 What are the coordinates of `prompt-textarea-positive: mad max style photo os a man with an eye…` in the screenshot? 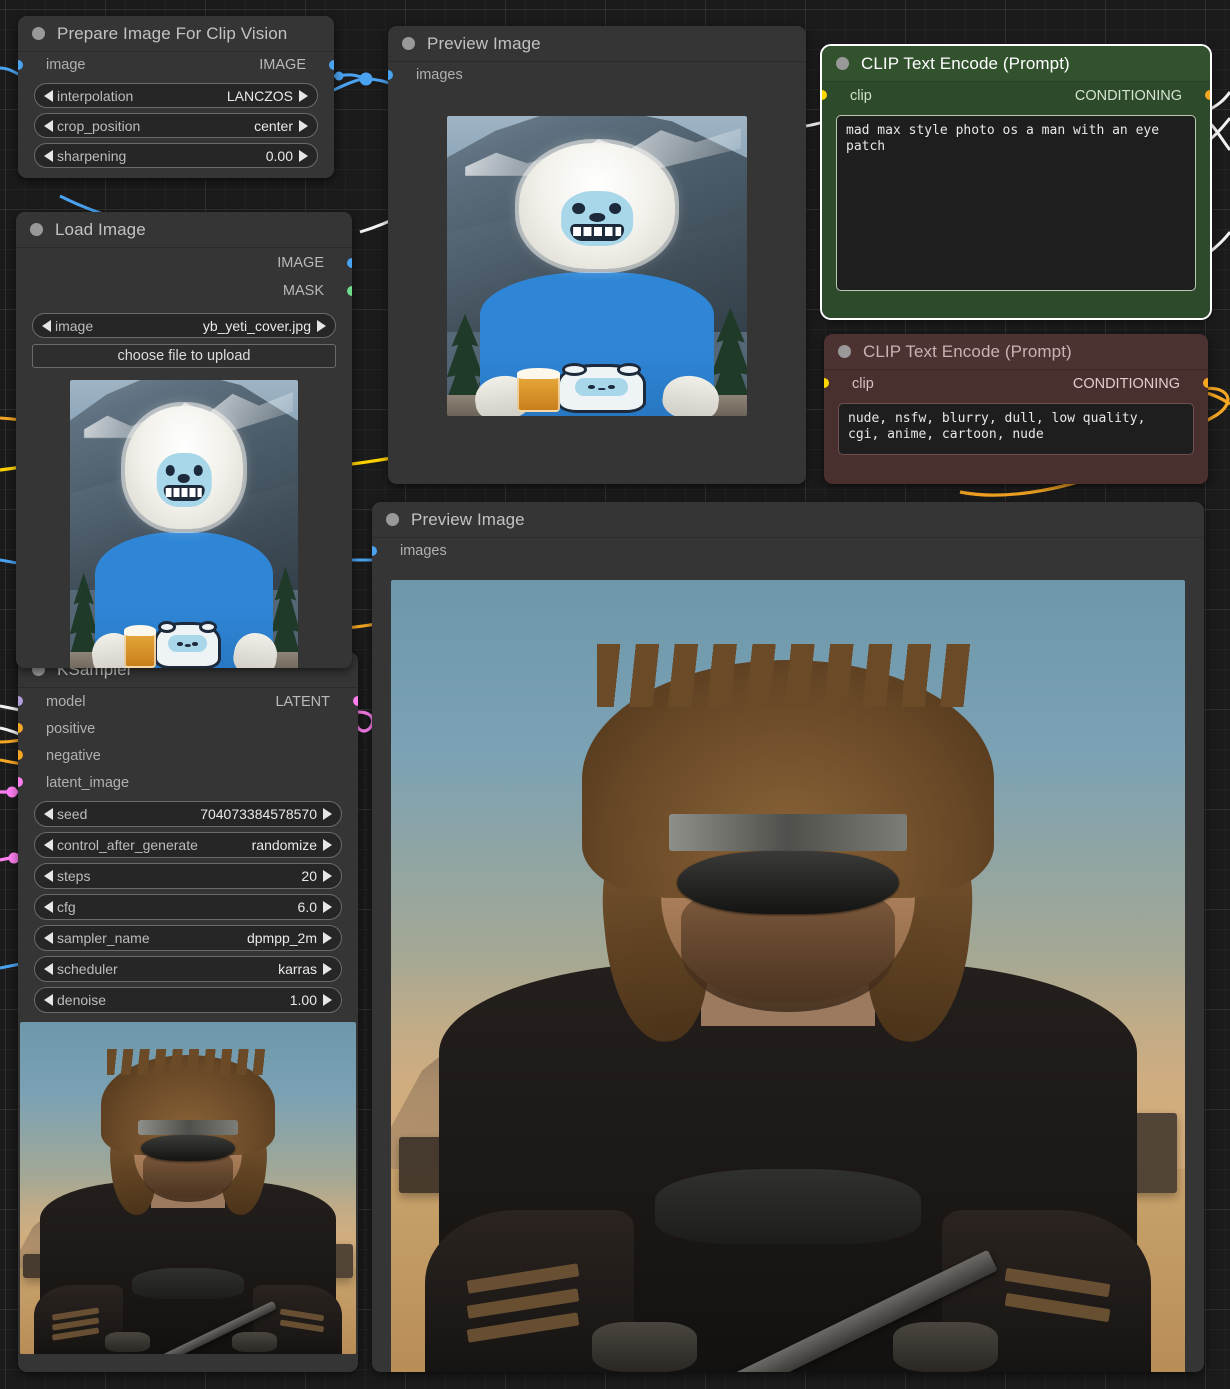 It's located at (1016, 203).